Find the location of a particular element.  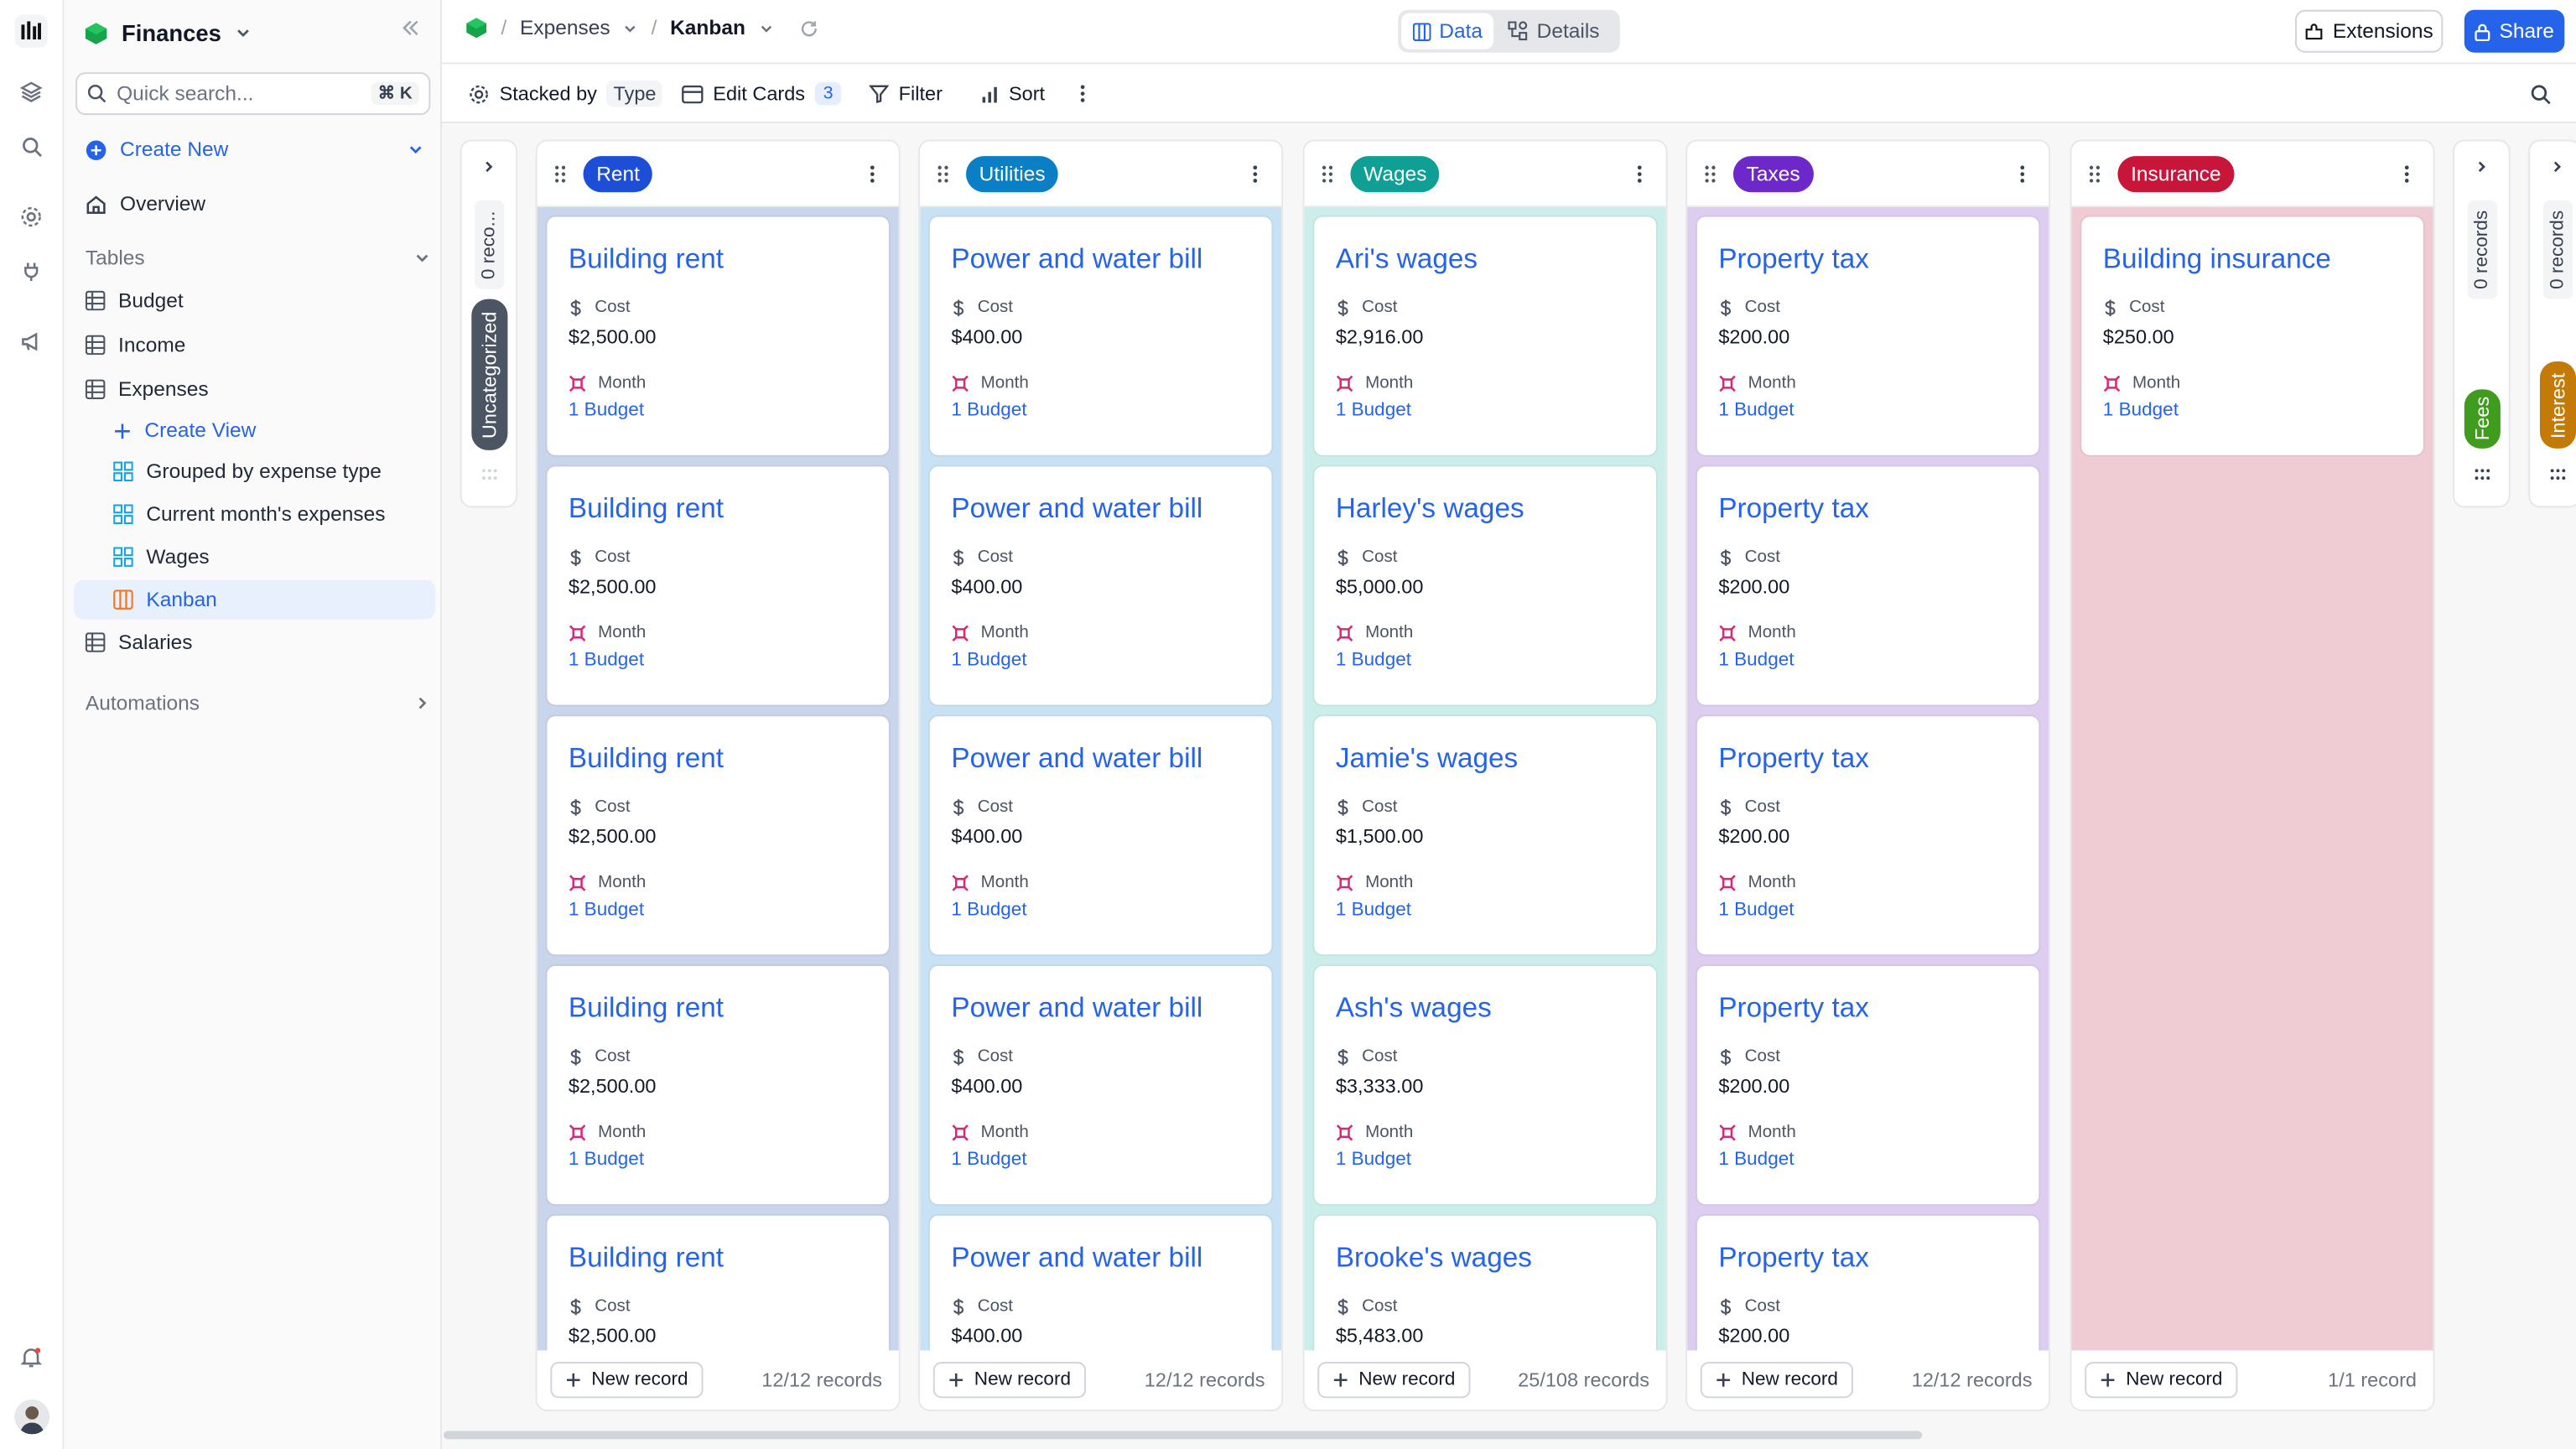

tables-section-header: Tables is located at coordinates (258, 258).